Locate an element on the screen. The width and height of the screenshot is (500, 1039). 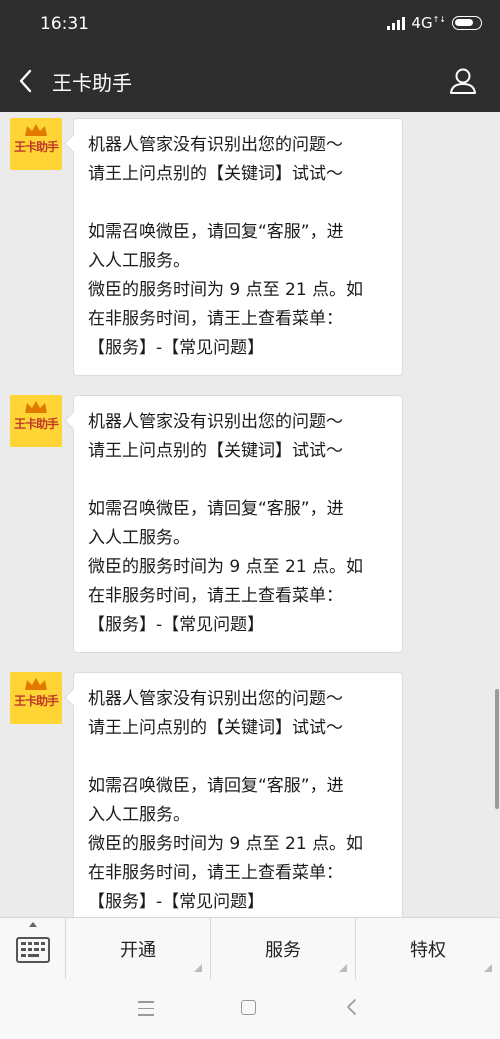
back-button is located at coordinates (28, 81).